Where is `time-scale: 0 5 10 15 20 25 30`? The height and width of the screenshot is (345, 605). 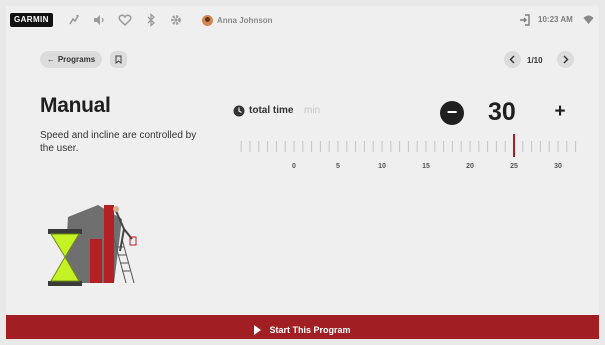 time-scale: 0 5 10 15 20 25 30 is located at coordinates (408, 152).